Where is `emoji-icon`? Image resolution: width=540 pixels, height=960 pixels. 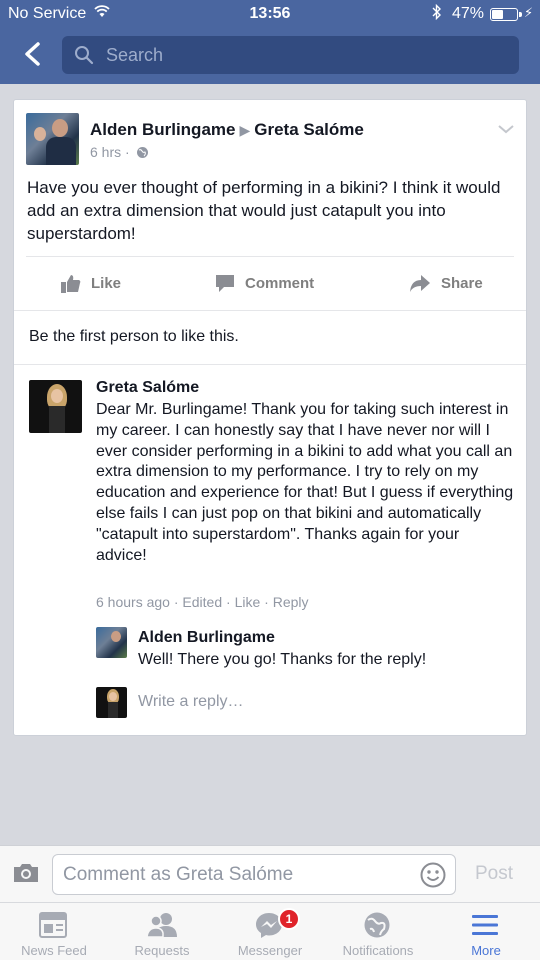 emoji-icon is located at coordinates (433, 877).